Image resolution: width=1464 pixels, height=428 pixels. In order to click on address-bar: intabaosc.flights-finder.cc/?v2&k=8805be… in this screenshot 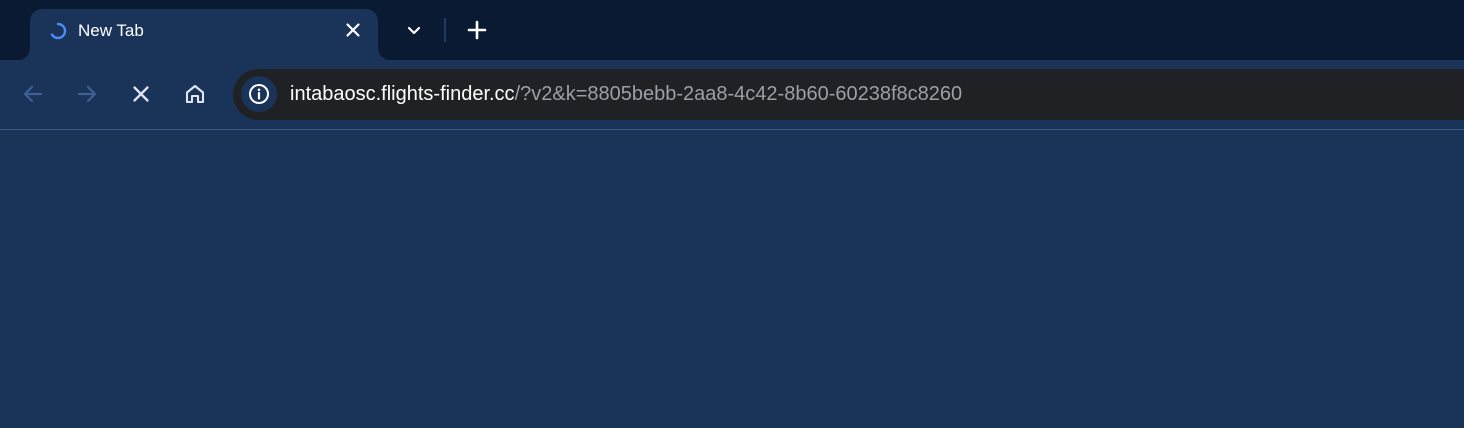, I will do `click(848, 94)`.